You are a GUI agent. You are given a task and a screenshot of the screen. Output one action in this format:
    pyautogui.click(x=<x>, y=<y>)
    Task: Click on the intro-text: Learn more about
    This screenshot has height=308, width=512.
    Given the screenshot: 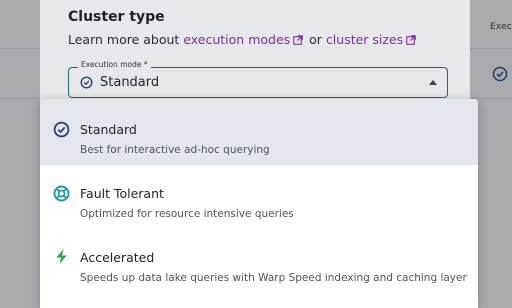 What is the action you would take?
    pyautogui.click(x=124, y=39)
    